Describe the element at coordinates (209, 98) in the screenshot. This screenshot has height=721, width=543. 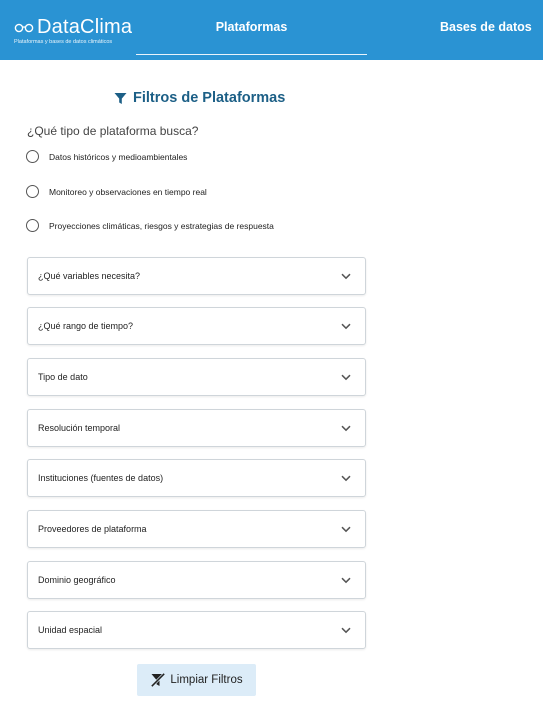
I see `filters-title: Filtros de Plataformas` at that location.